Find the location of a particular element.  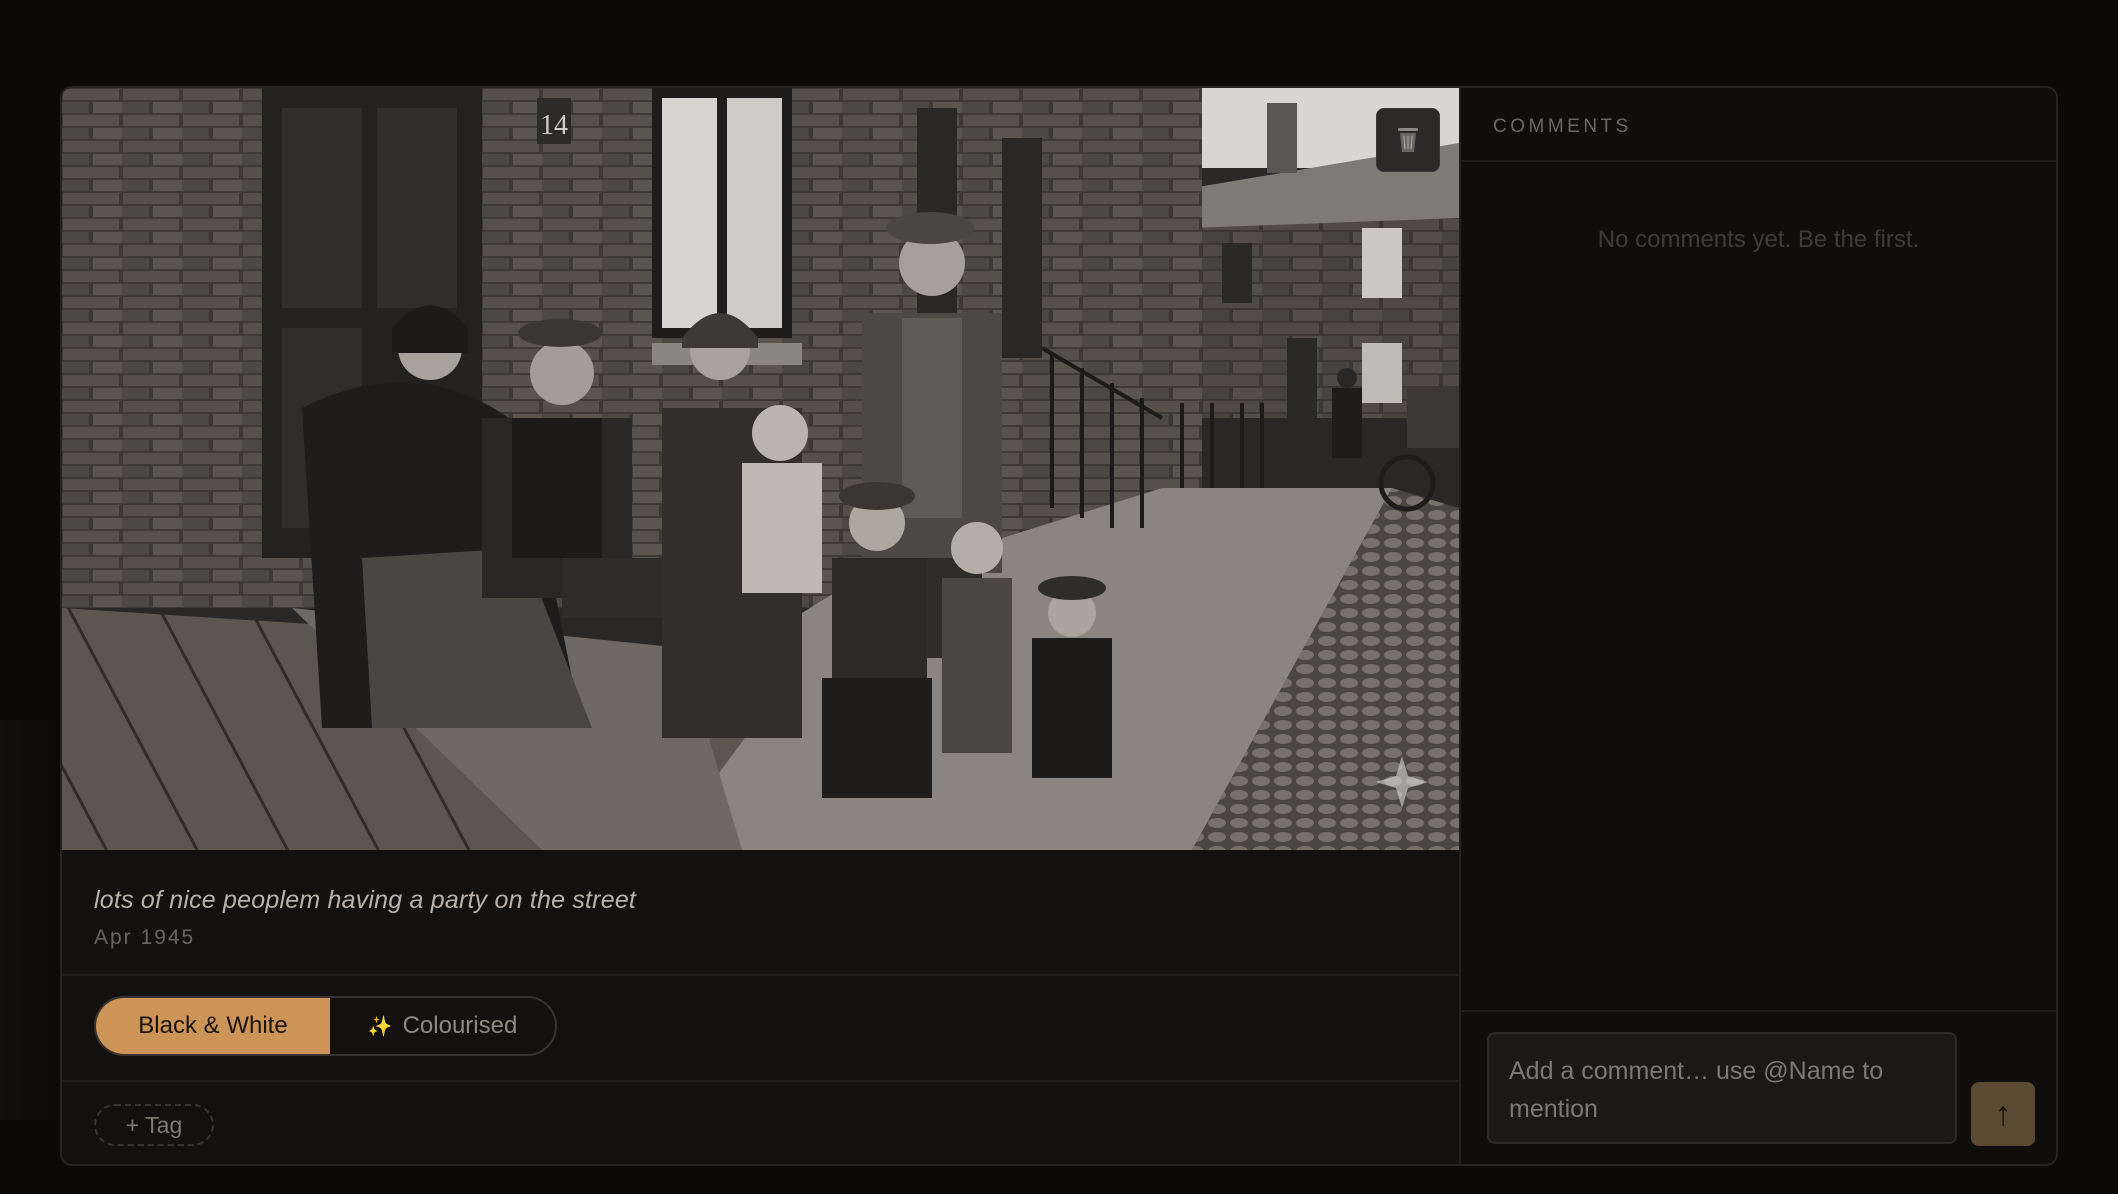

comments-title: COMMENTS is located at coordinates (1562, 126).